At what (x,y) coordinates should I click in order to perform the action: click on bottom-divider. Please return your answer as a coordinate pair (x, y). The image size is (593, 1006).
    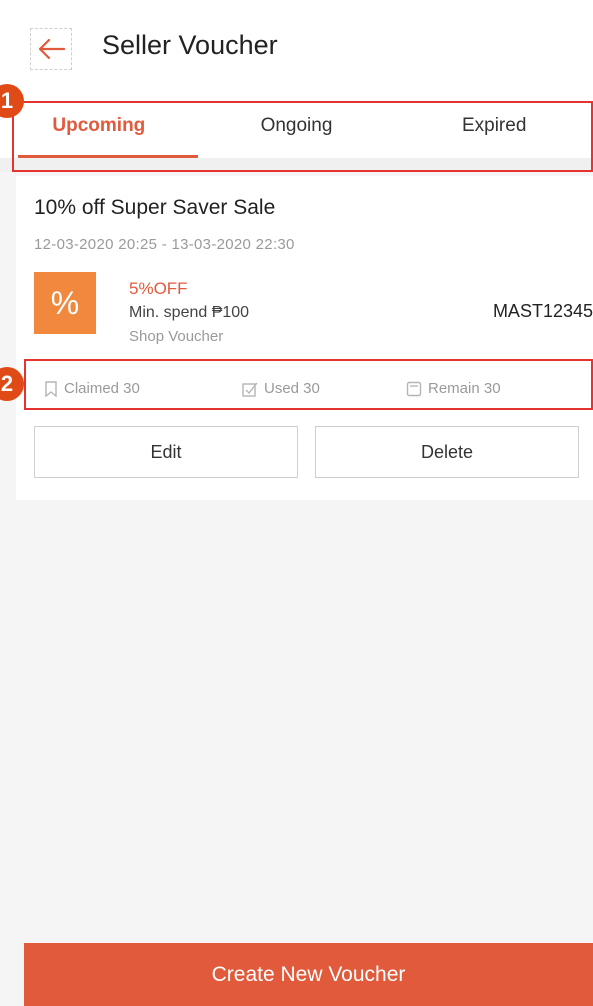
    Looking at the image, I should click on (296, 936).